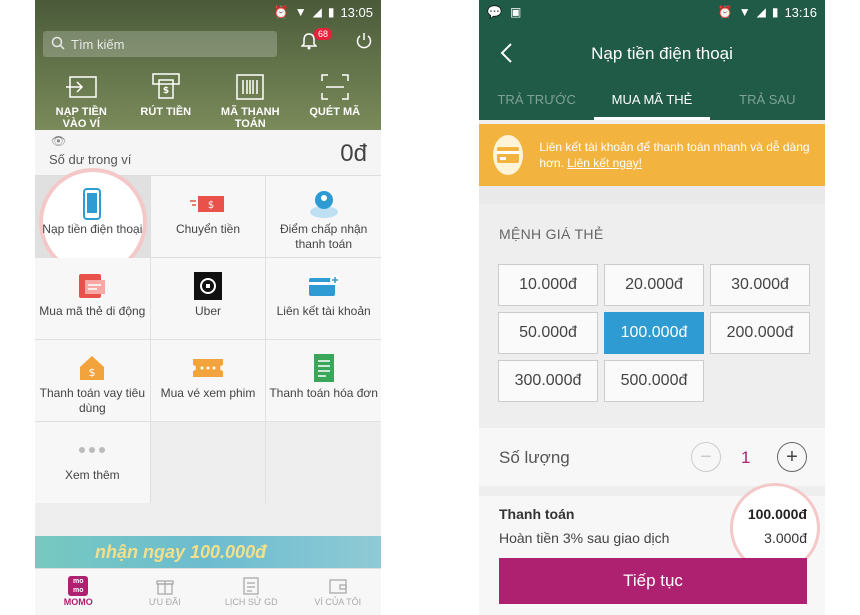 The image size is (860, 615). What do you see at coordinates (323, 298) in the screenshot?
I see `service-link-account: Liên kết tài khoản` at bounding box center [323, 298].